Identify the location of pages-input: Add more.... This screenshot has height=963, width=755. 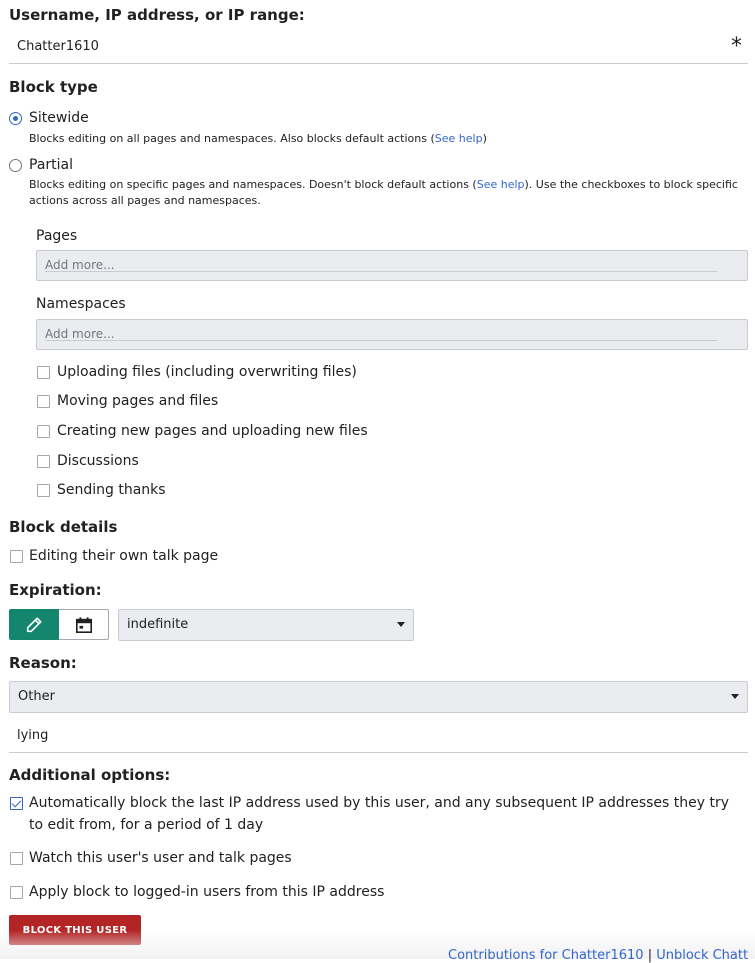
(392, 265).